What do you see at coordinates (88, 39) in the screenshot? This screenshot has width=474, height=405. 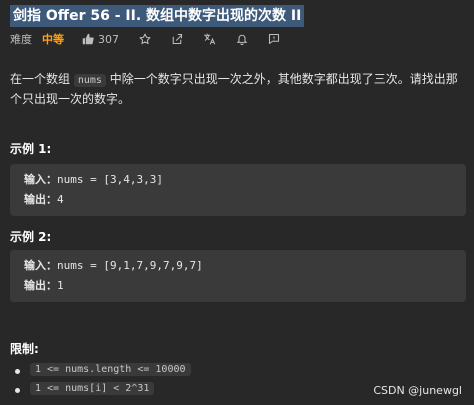 I see `thumbs-up-icon` at bounding box center [88, 39].